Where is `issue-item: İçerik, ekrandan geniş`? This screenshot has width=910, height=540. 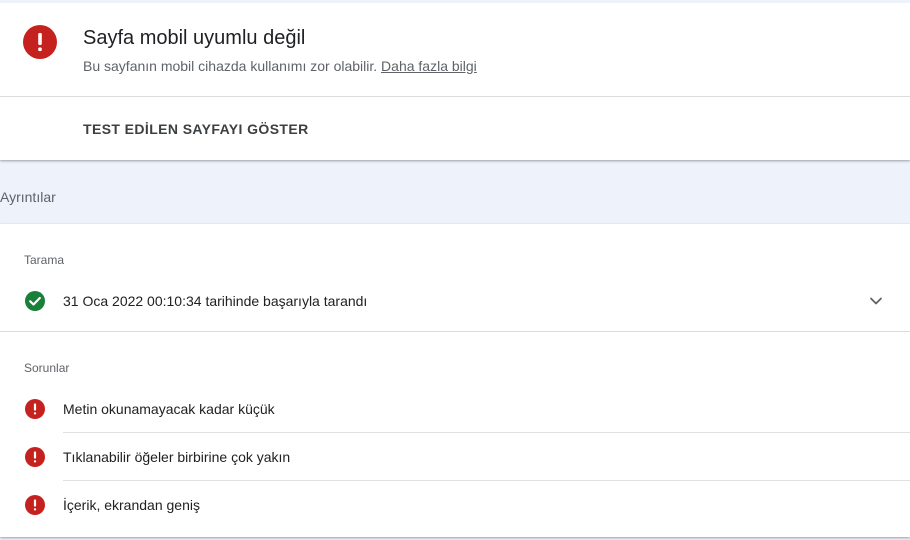 issue-item: İçerik, ekrandan geniş is located at coordinates (131, 505).